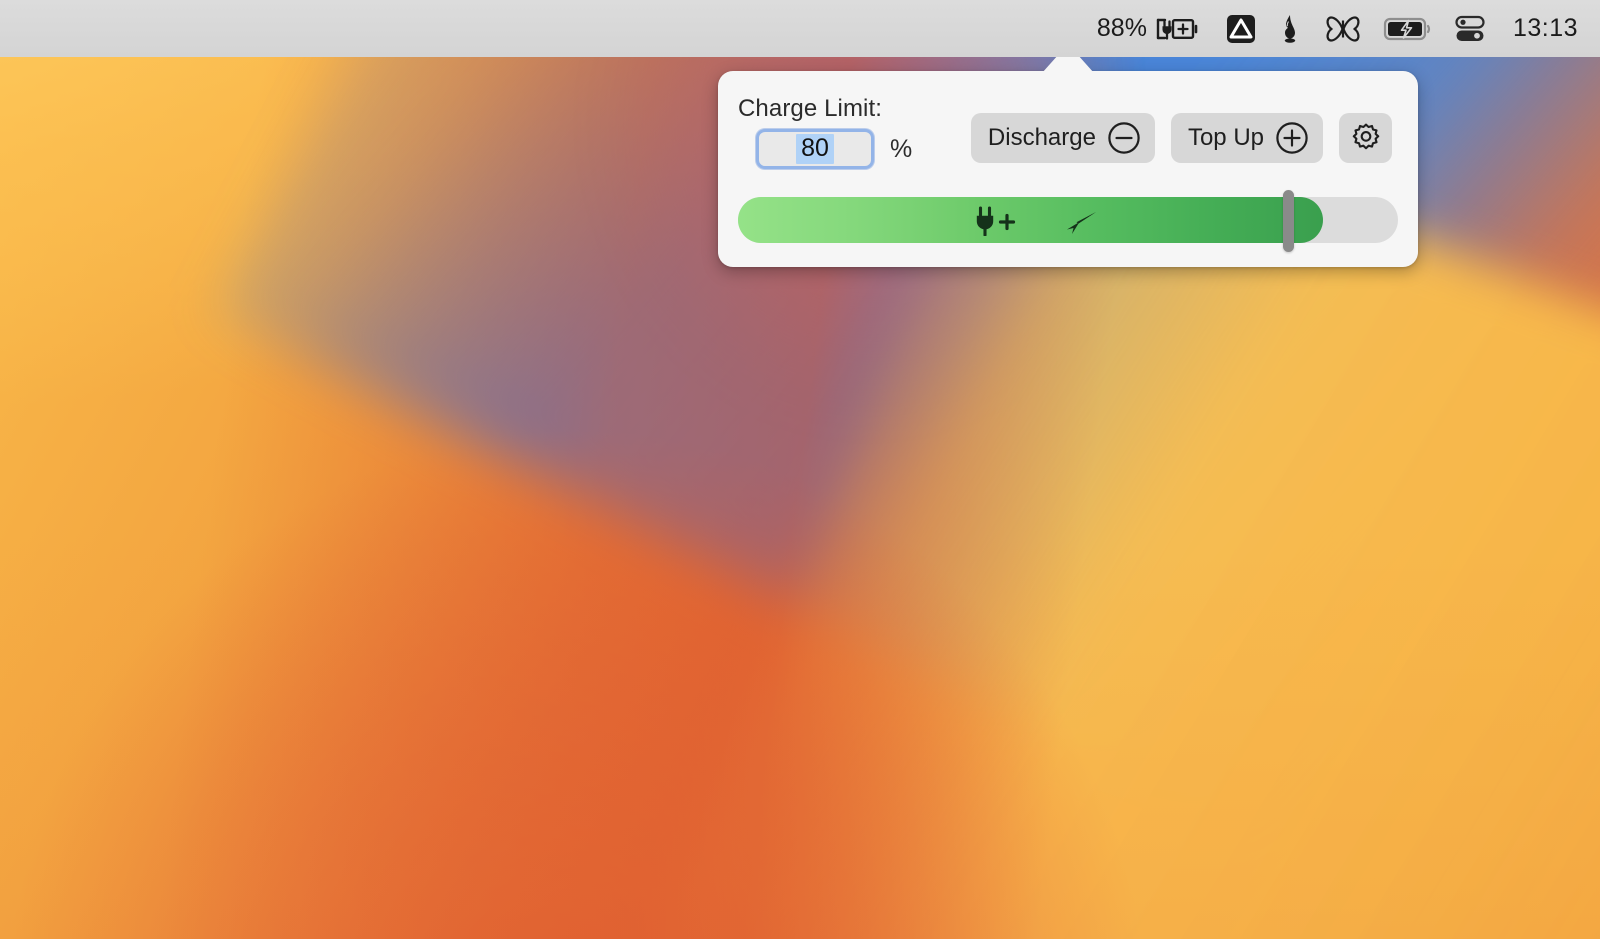 The image size is (1600, 939). What do you see at coordinates (800, 28) in the screenshot?
I see `menu-bar: 88% 13:13` at bounding box center [800, 28].